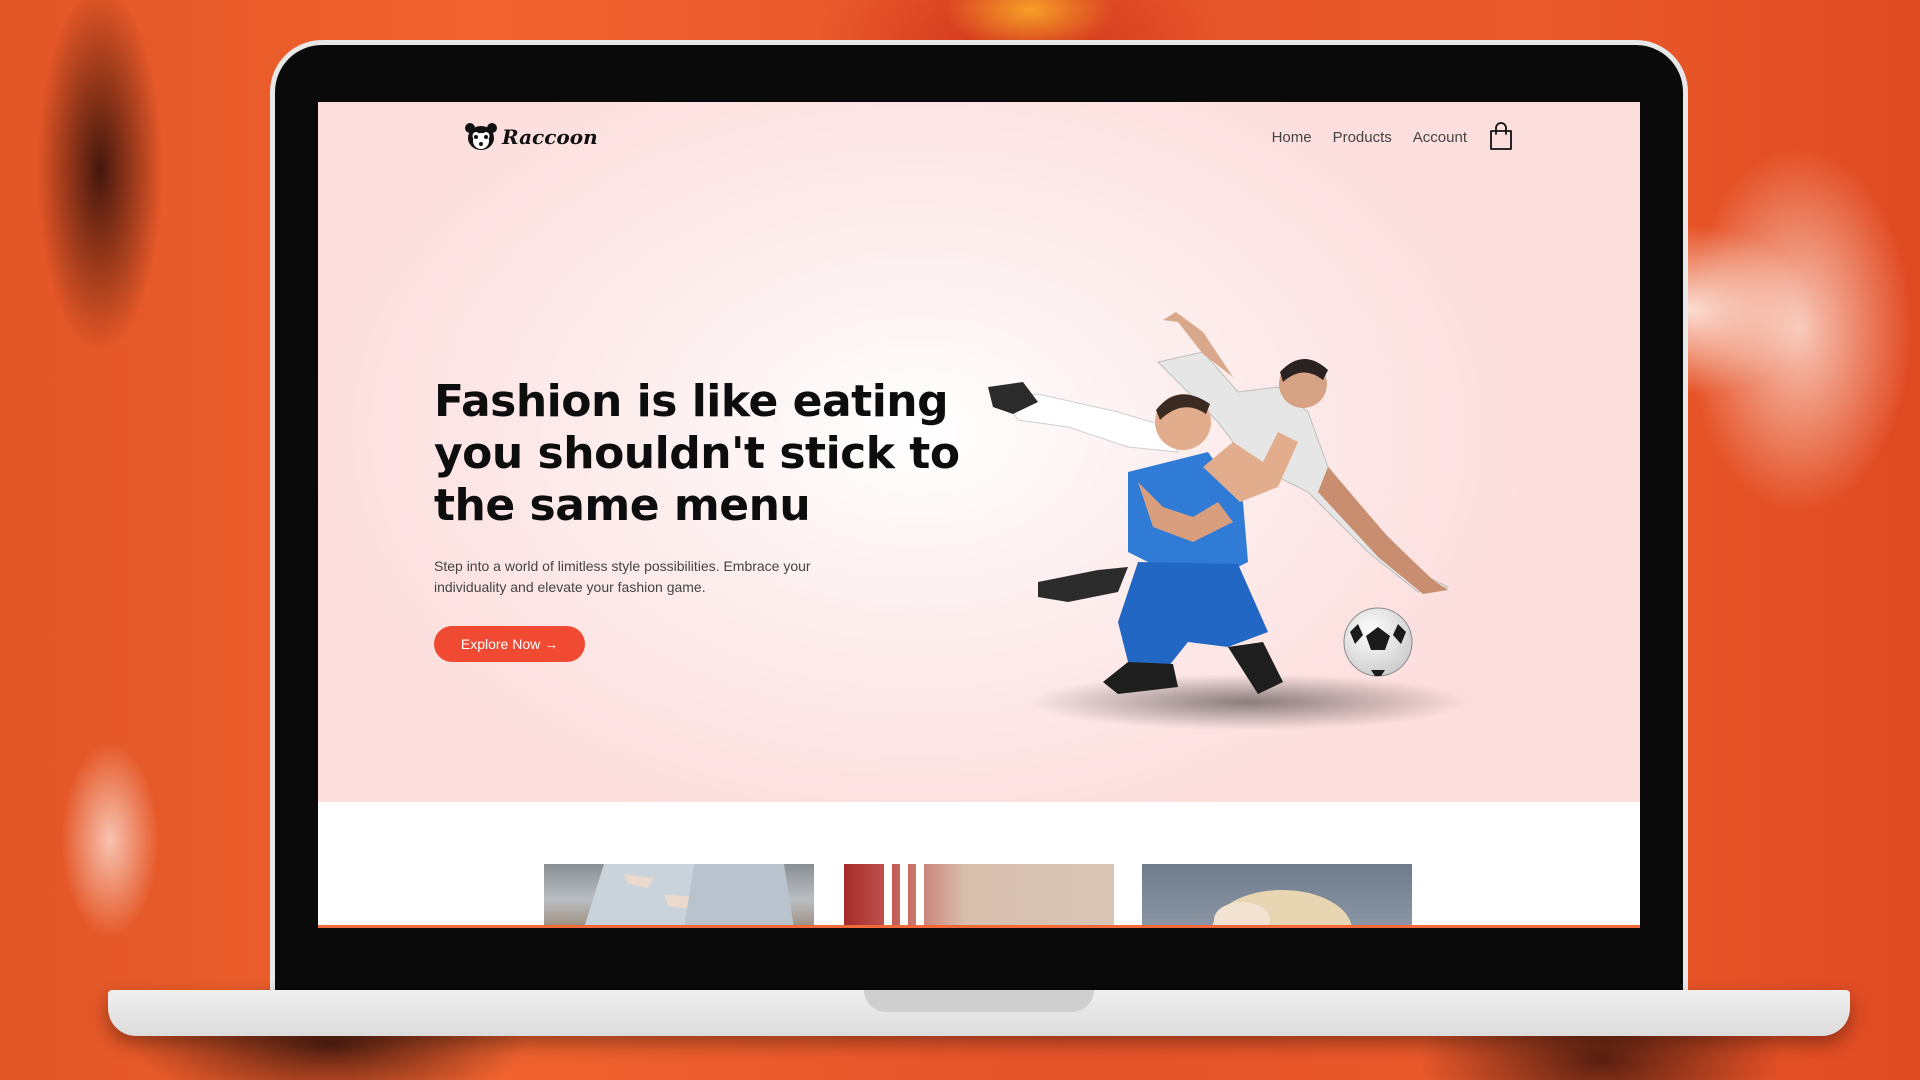 This screenshot has height=1080, width=1920. I want to click on nav-products-link: Products, so click(1362, 137).